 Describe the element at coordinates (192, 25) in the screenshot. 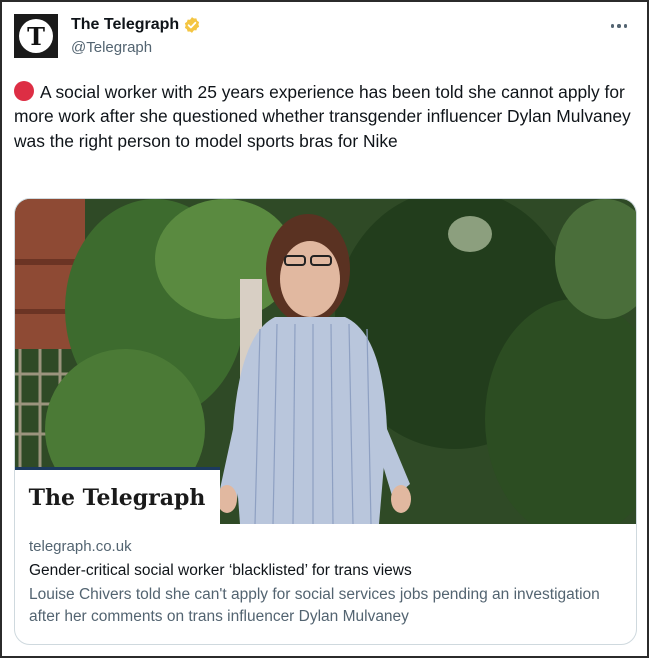

I see `verified-badge-icon` at that location.